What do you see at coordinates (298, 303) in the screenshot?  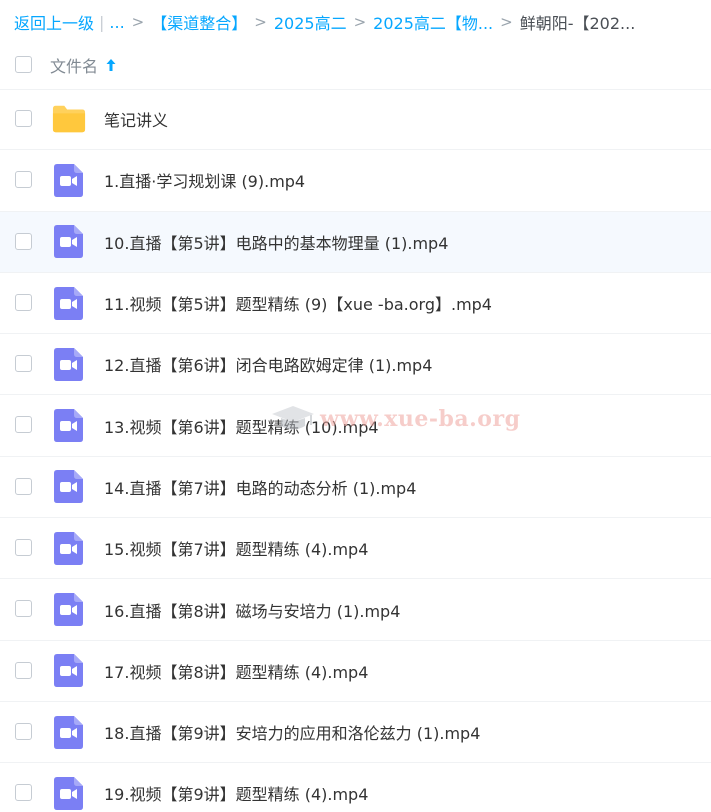 I see `file-name: 11.视频【第5讲】题型精练 (9)【xue -ba.org】.mp4` at bounding box center [298, 303].